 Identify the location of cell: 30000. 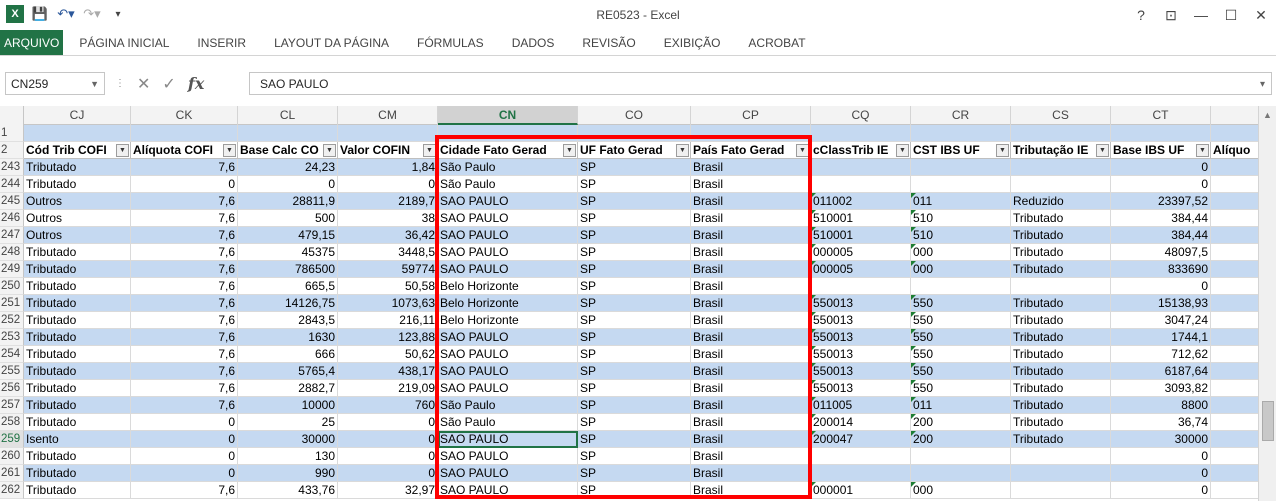
(288, 439).